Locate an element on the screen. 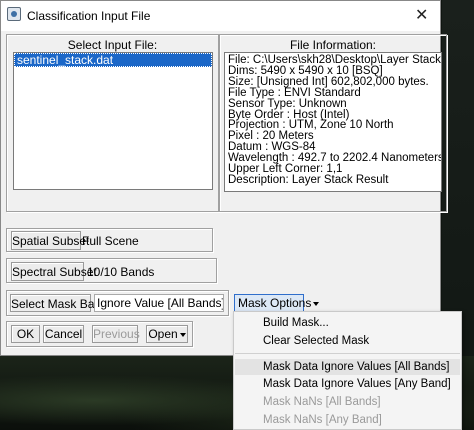 The image size is (474, 430). mask-options-button: Mask Options is located at coordinates (277, 303).